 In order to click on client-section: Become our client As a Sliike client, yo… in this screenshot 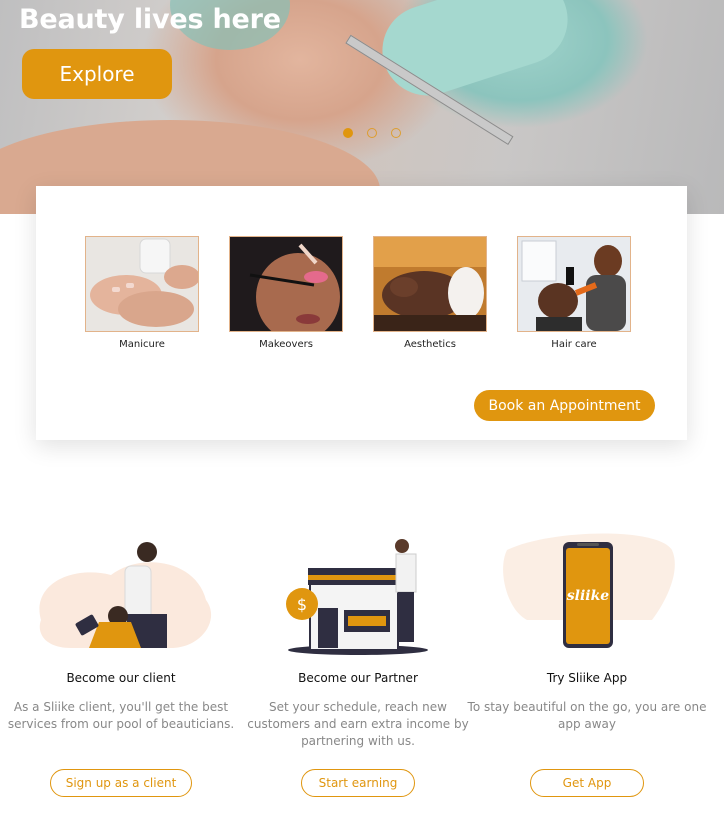, I will do `click(121, 663)`.